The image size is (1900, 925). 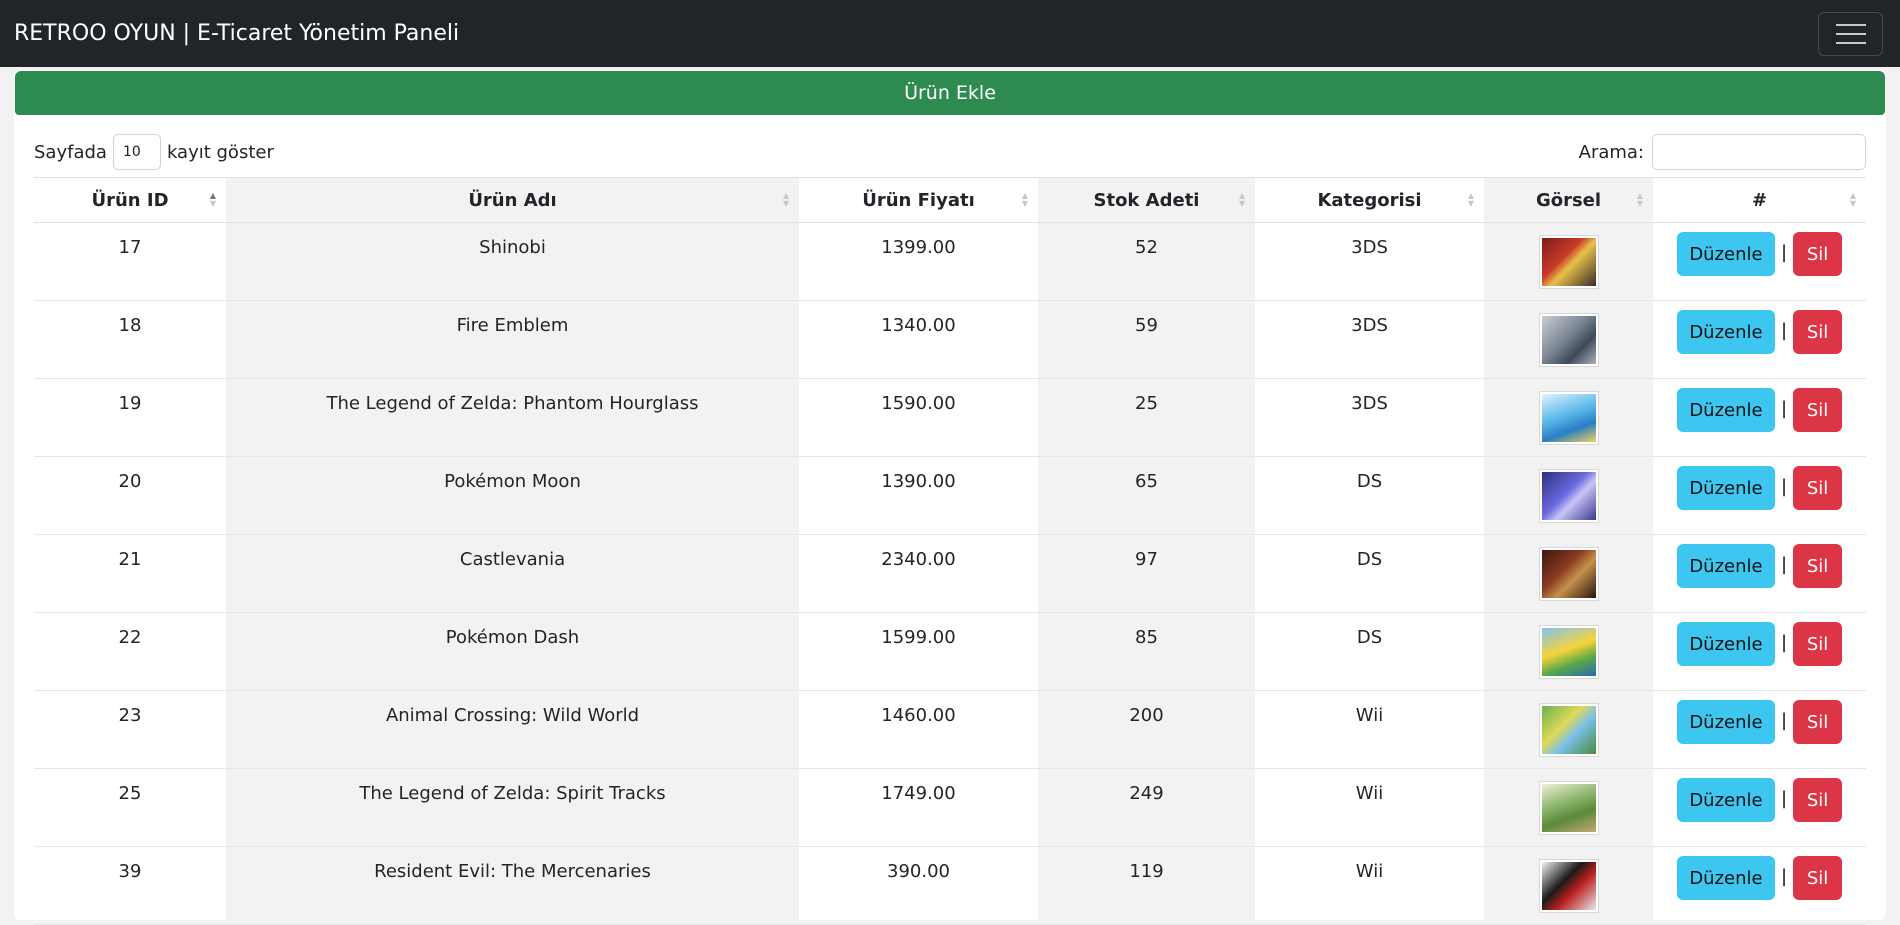 I want to click on header-actions: # ▲ ▼, so click(x=1759, y=200).